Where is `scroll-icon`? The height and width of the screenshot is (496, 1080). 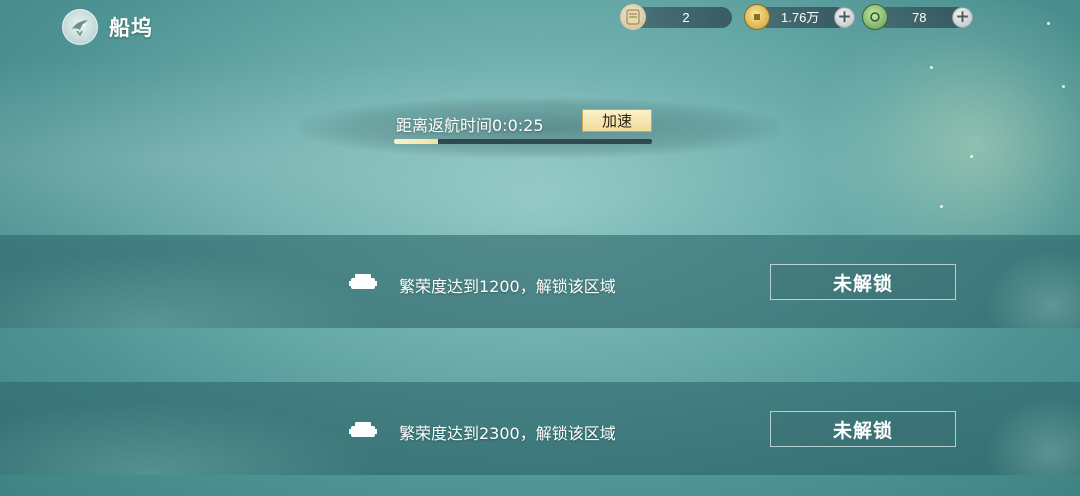 scroll-icon is located at coordinates (633, 17).